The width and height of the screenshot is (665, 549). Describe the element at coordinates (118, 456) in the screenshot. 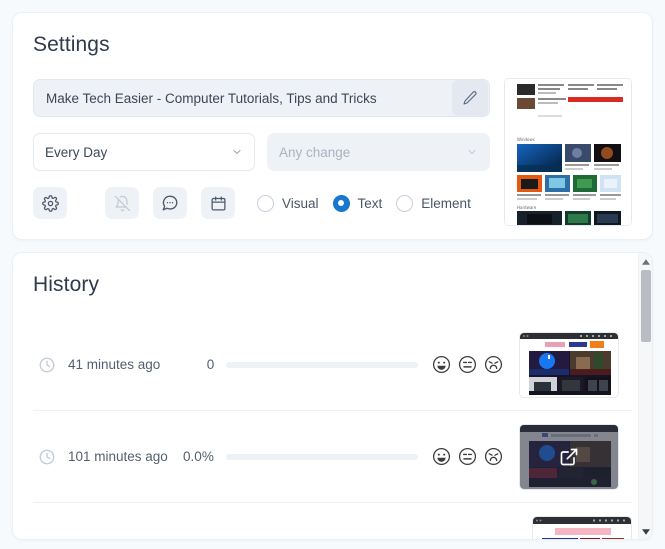

I see `history-time: 101 minutes ago` at that location.